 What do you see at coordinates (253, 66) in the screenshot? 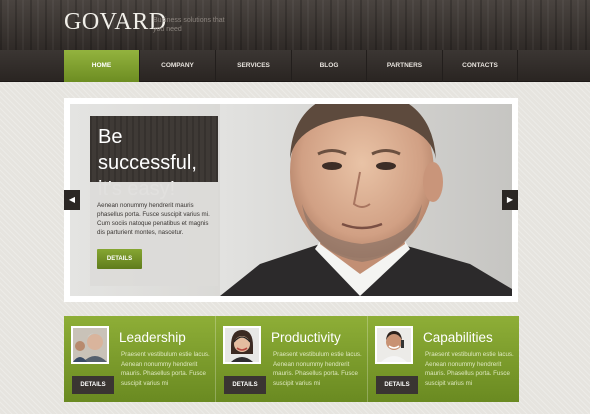
I see `nav-item-services: SERVICES` at bounding box center [253, 66].